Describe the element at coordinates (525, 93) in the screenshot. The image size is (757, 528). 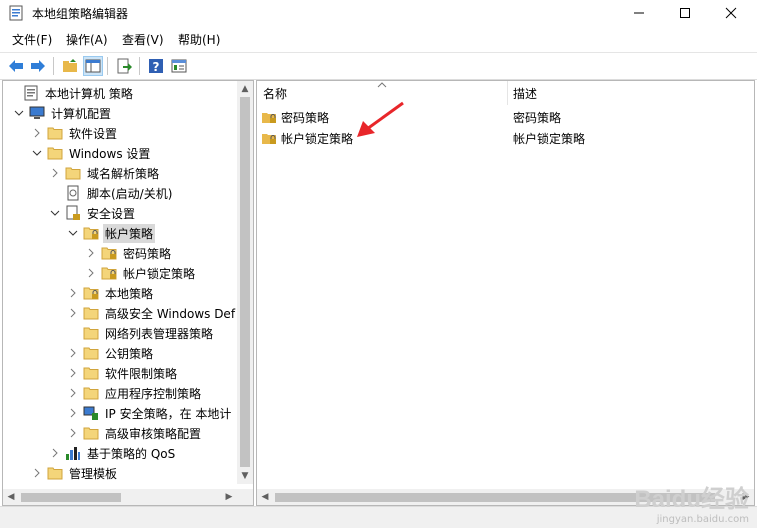
I see `column-header-description-label: 描述` at that location.